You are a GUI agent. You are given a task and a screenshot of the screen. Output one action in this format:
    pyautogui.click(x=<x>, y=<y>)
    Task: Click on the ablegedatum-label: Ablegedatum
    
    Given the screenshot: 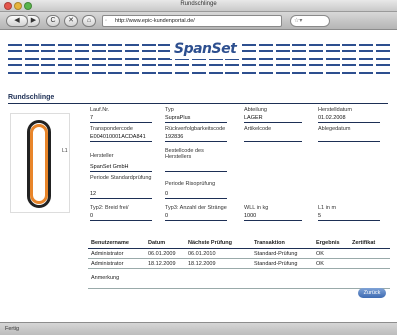 What is the action you would take?
    pyautogui.click(x=334, y=129)
    